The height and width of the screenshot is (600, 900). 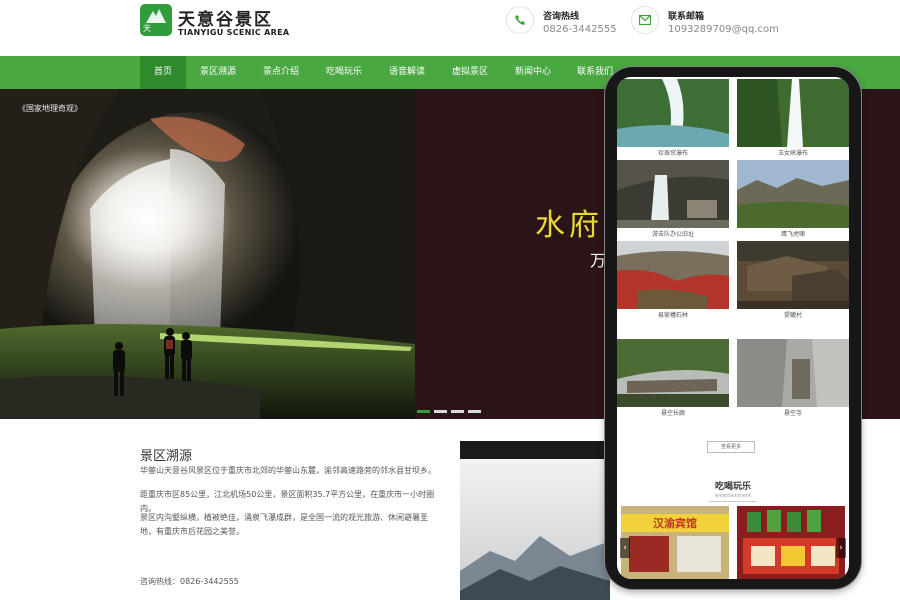 What do you see at coordinates (793, 194) in the screenshot?
I see `spot-thumb-eagle-tiger` at bounding box center [793, 194].